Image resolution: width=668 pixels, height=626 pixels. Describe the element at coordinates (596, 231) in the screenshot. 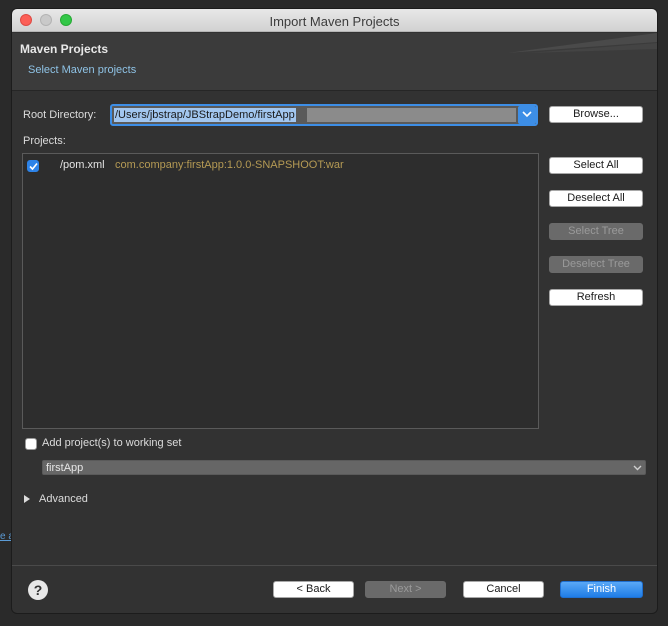

I see `select-tree-button: Select Tree` at that location.